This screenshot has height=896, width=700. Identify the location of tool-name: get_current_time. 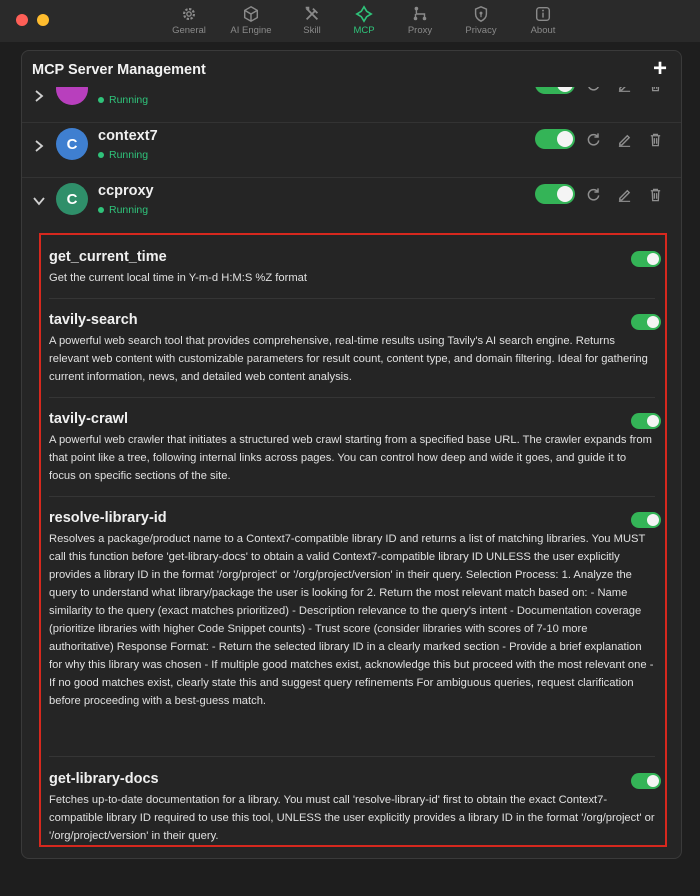
(108, 257).